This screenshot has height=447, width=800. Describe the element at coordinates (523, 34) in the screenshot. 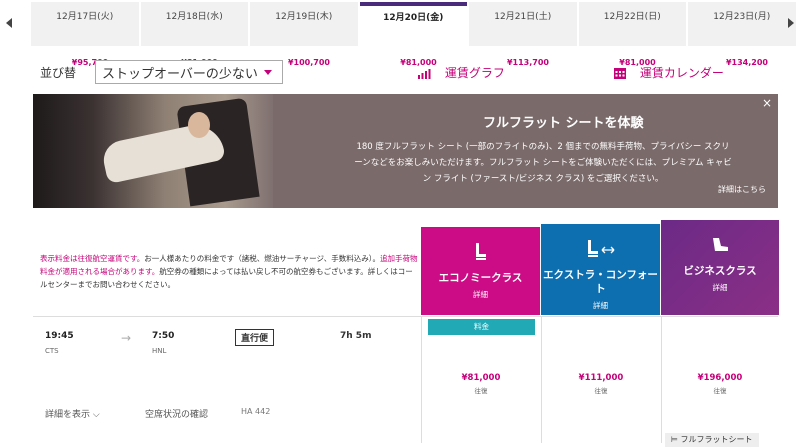

I see `date-tab: 12月21日(土) ¥113,700` at that location.